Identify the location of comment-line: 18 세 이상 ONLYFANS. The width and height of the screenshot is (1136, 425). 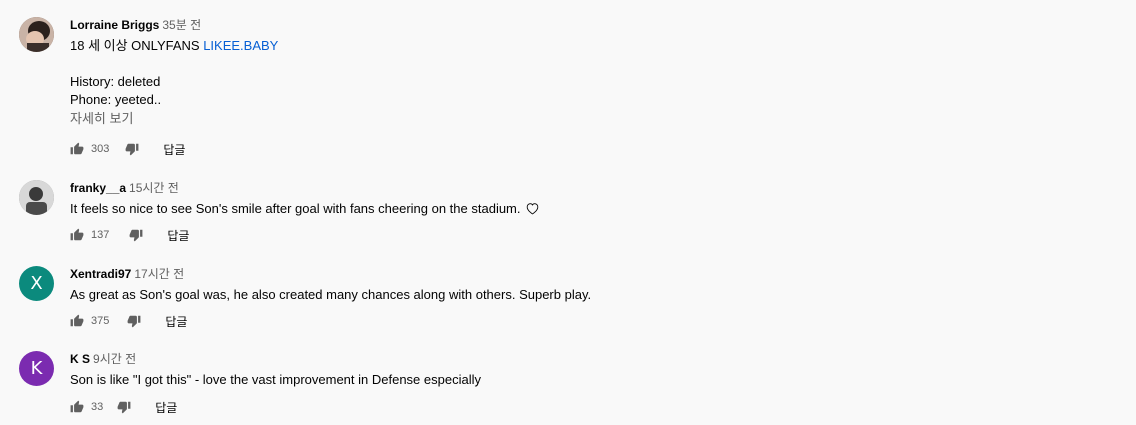
(135, 45).